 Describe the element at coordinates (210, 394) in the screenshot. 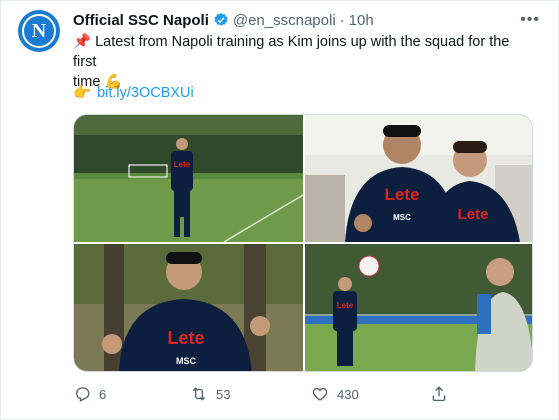

I see `retweet-button: 53` at that location.